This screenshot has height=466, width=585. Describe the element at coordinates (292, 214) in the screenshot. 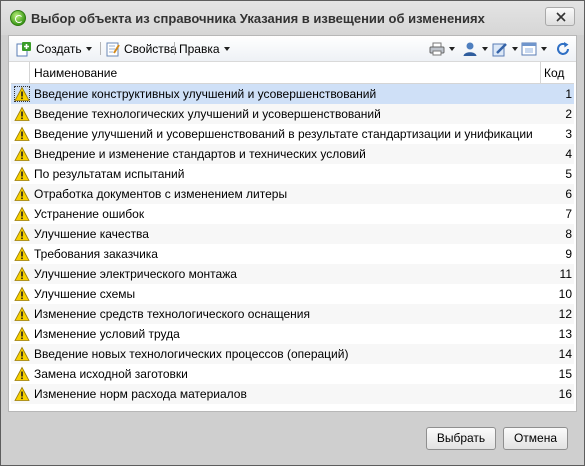

I see `table-row: Устранение ошибок 7` at that location.